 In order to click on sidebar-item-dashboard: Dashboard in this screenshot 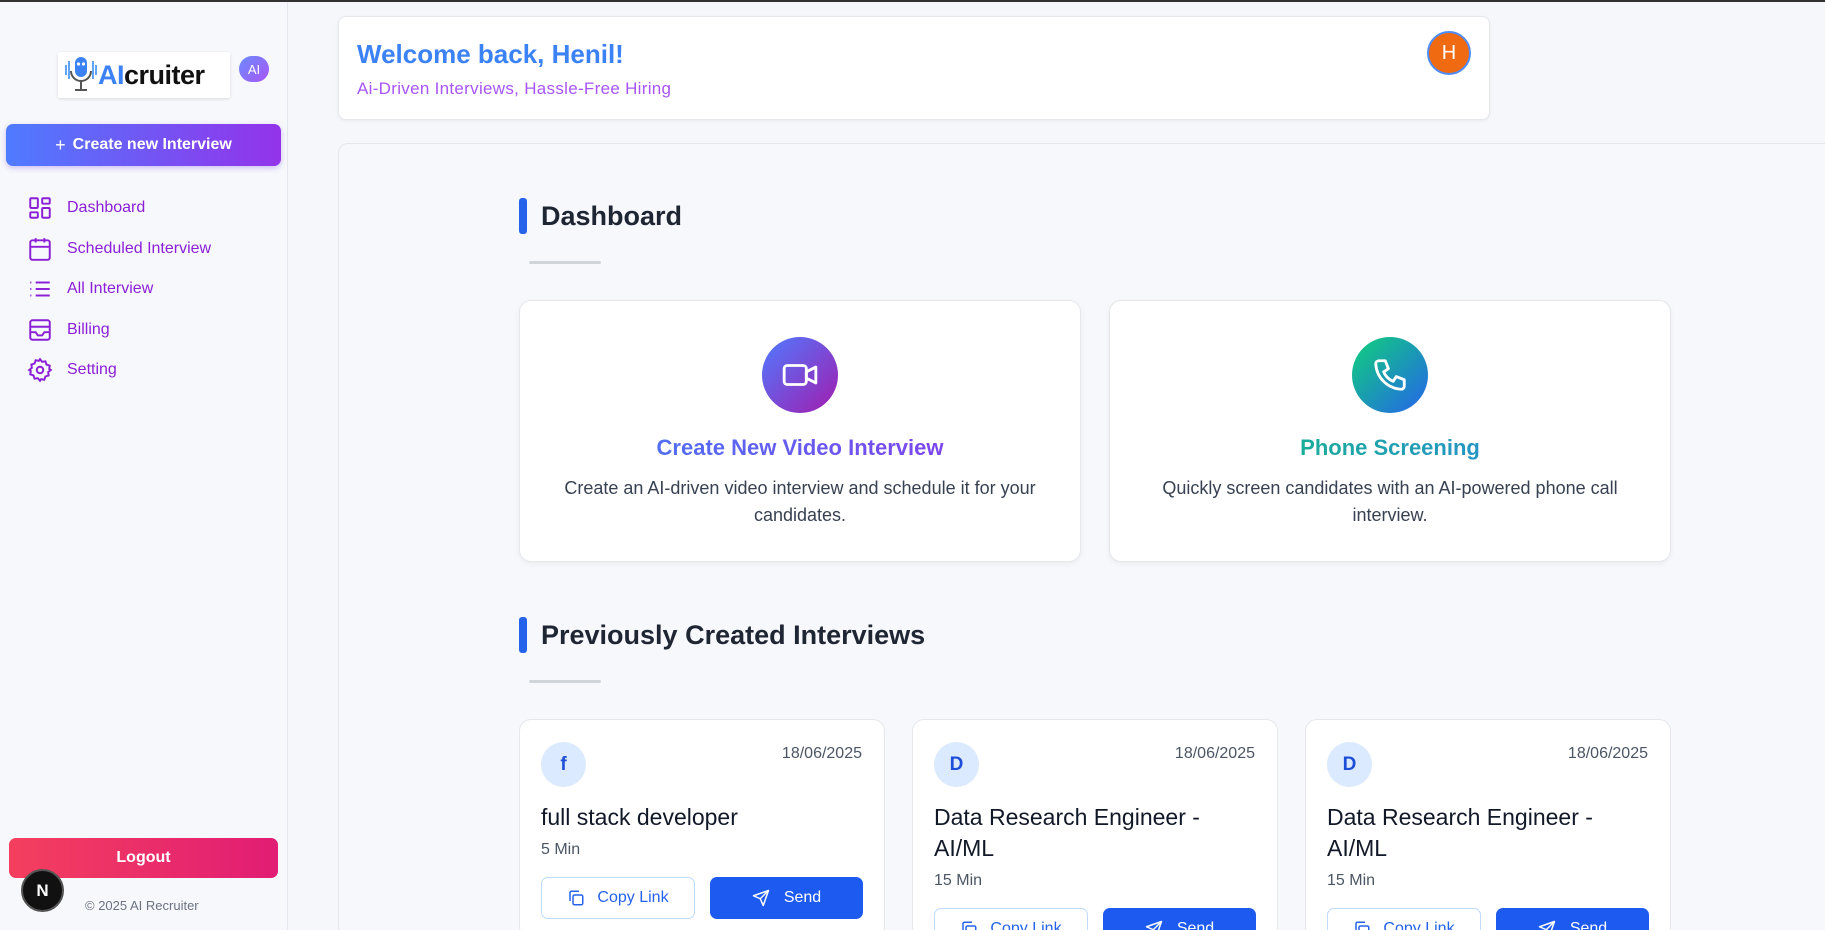, I will do `click(119, 208)`.